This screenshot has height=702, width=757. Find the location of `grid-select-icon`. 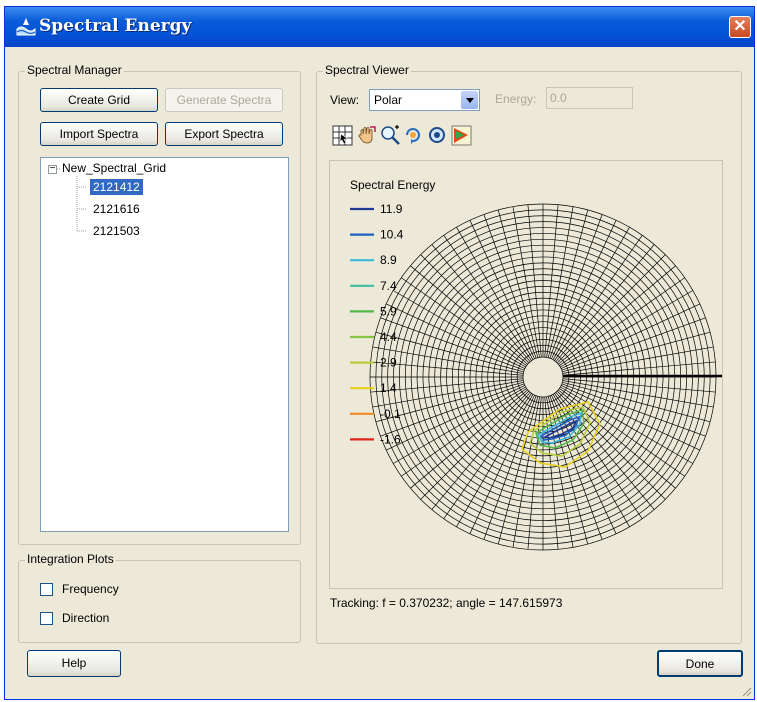

grid-select-icon is located at coordinates (342, 135).